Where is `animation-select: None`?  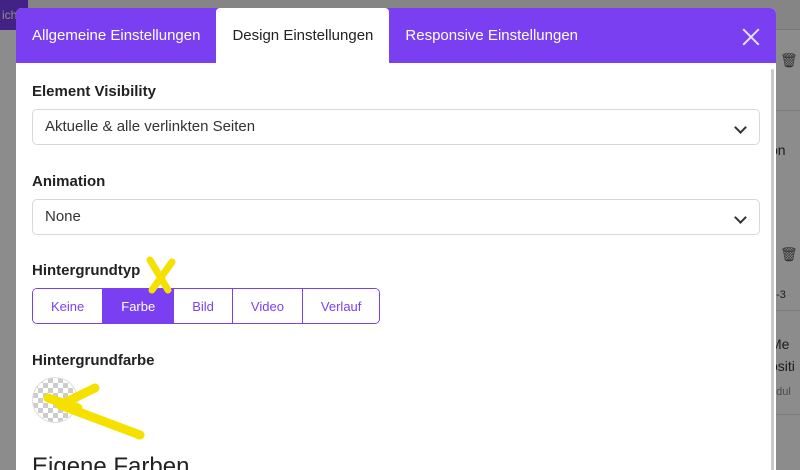 animation-select: None is located at coordinates (396, 217).